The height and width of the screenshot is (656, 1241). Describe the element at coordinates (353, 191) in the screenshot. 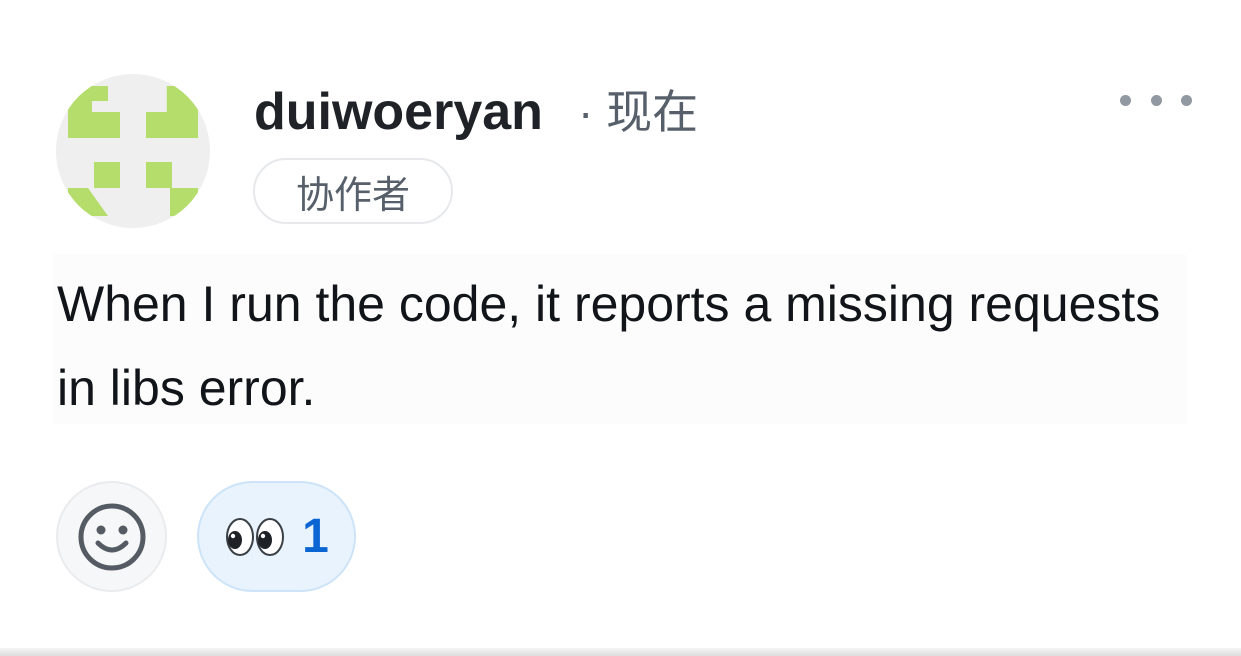

I see `role-badge: 协作者` at that location.